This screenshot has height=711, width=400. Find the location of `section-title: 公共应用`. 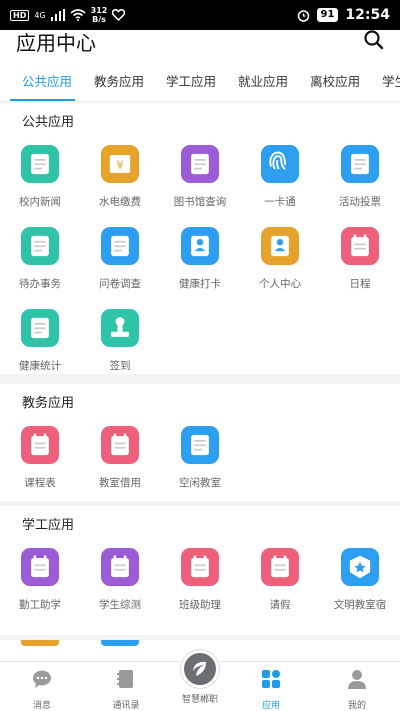

section-title: 公共应用 is located at coordinates (48, 122).